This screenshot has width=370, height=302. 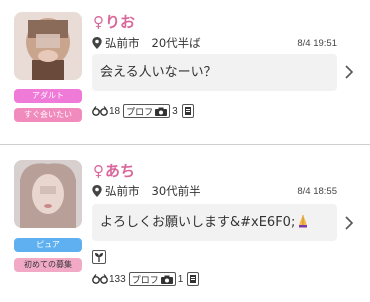 I want to click on post-time: 8/4 18:55, so click(x=317, y=191).